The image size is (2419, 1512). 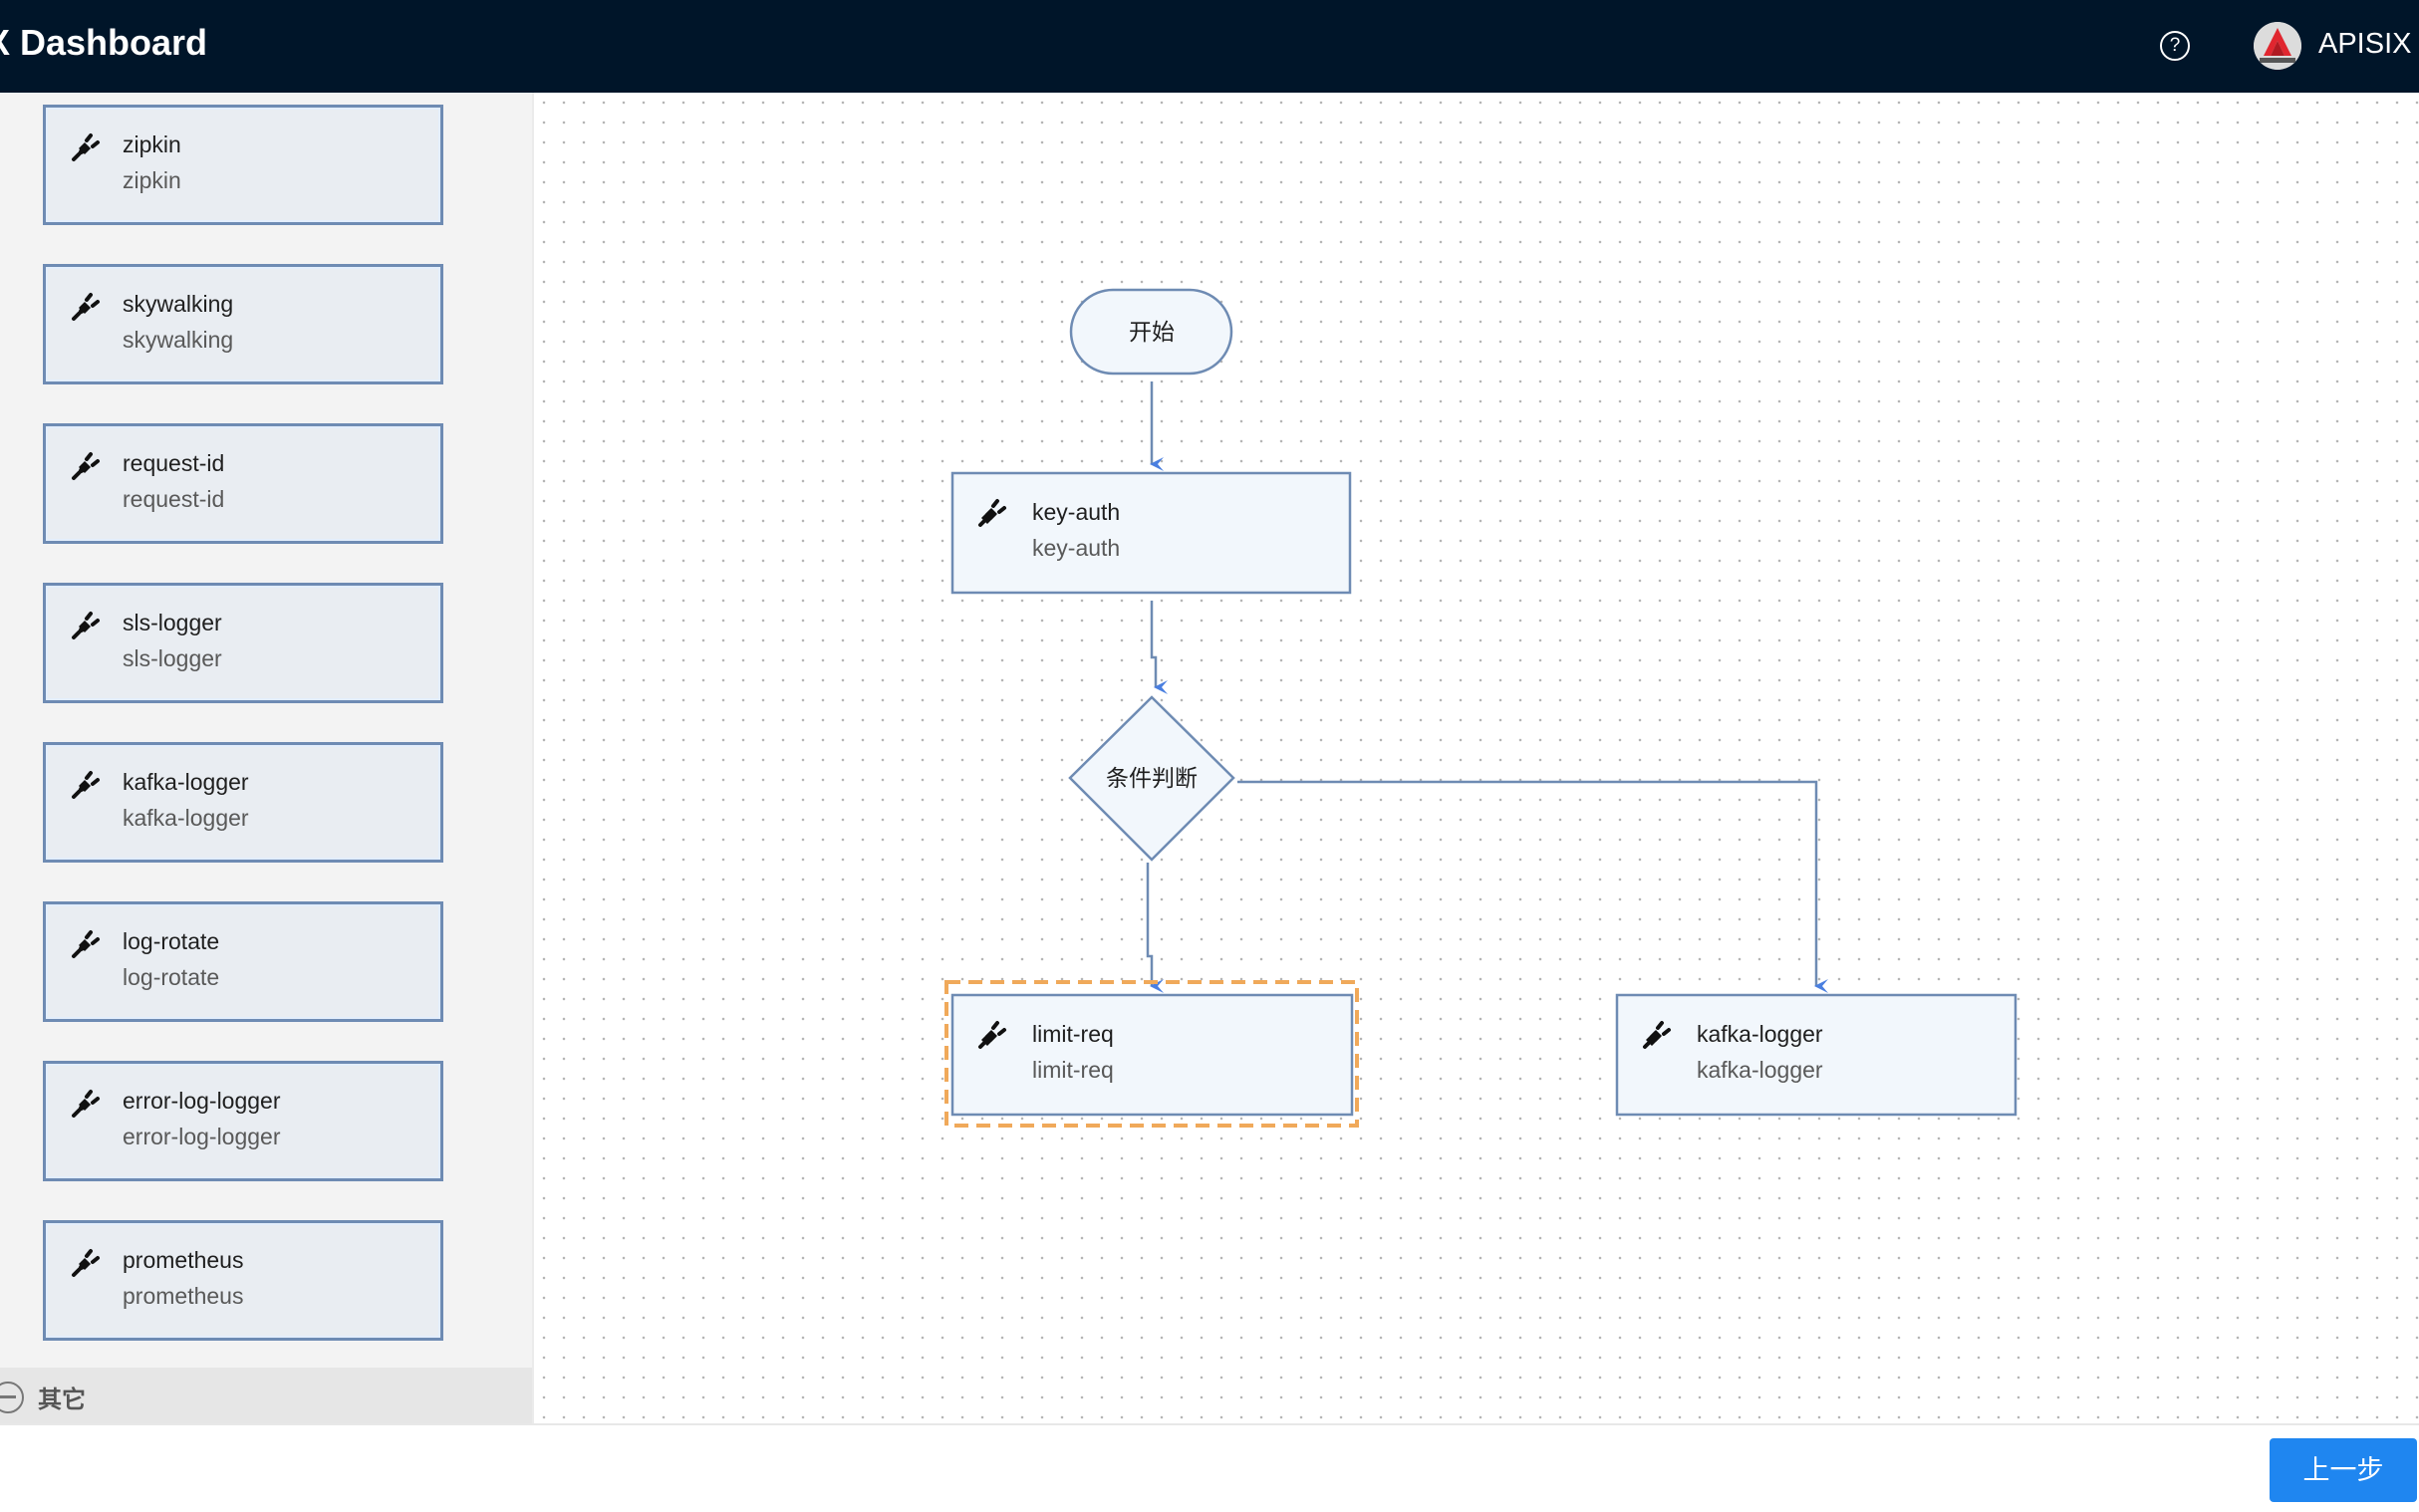 I want to click on plugin-name: kafka-logger, so click(x=186, y=782).